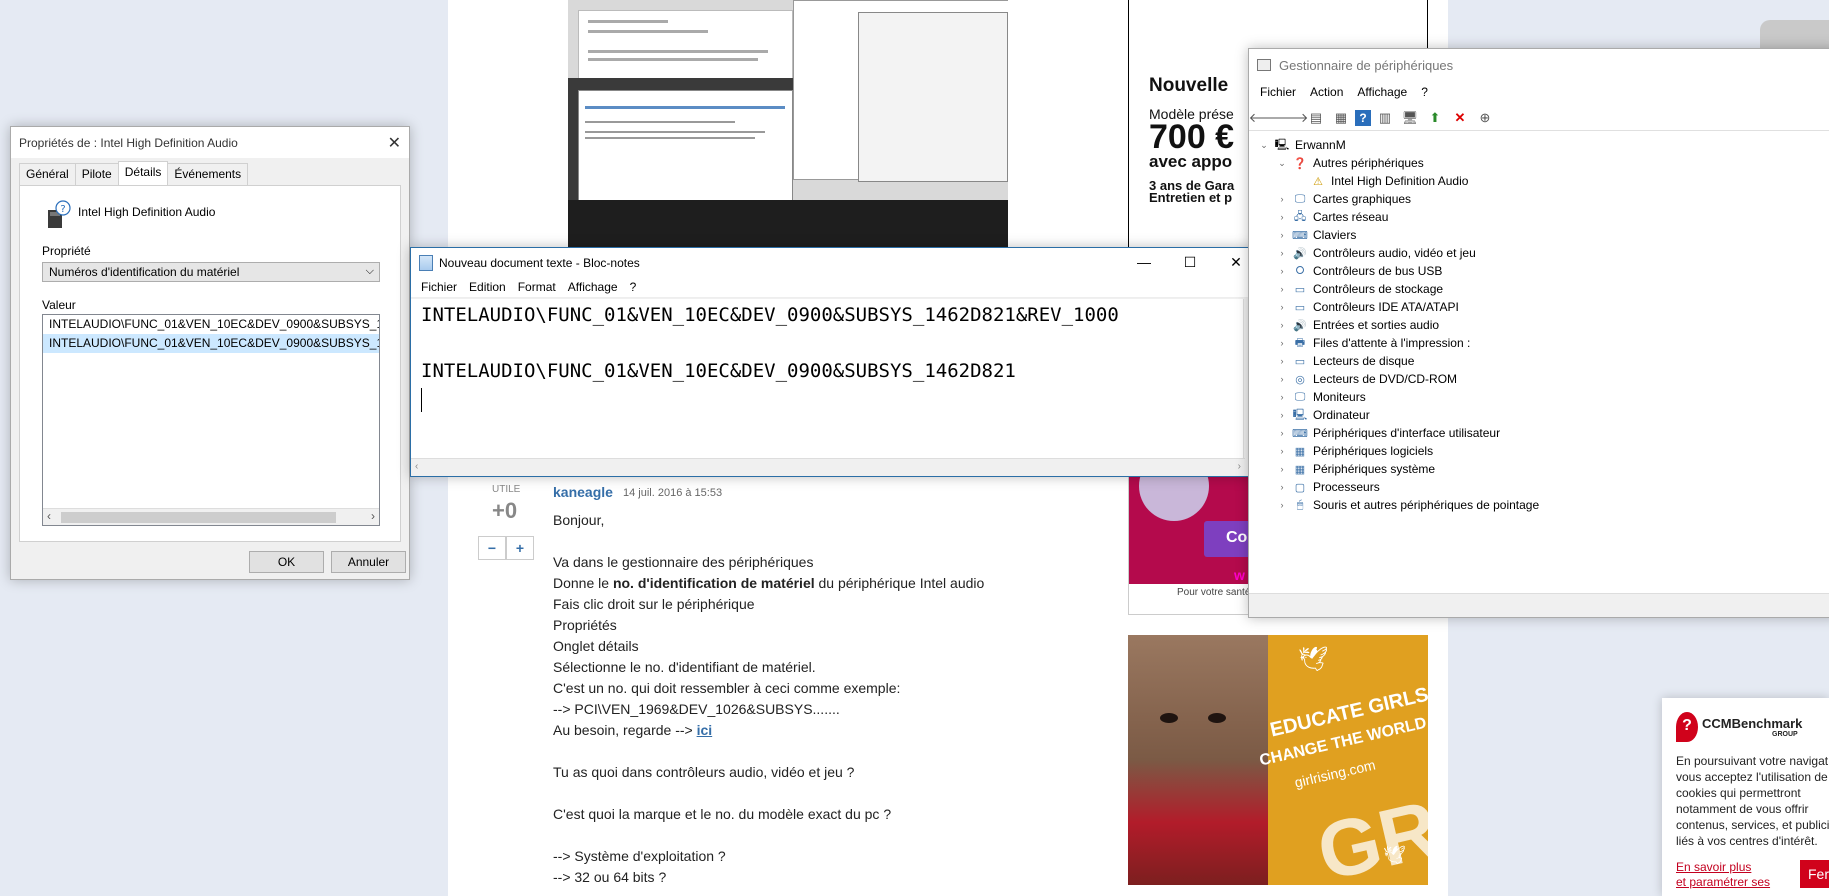 The width and height of the screenshot is (1829, 896). What do you see at coordinates (1174, 496) in the screenshot?
I see `ad-image` at bounding box center [1174, 496].